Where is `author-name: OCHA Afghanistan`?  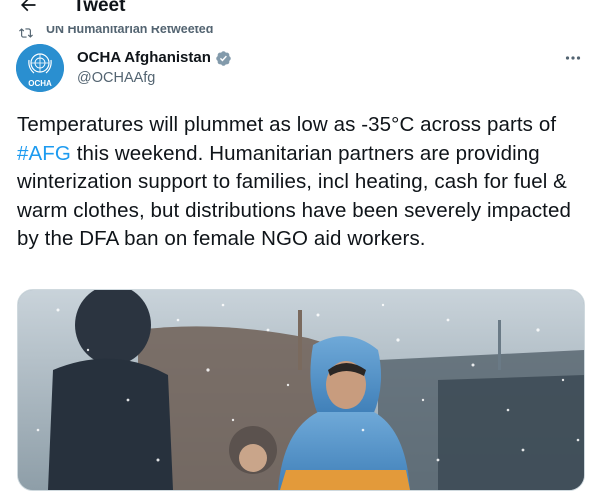 author-name: OCHA Afghanistan is located at coordinates (144, 57).